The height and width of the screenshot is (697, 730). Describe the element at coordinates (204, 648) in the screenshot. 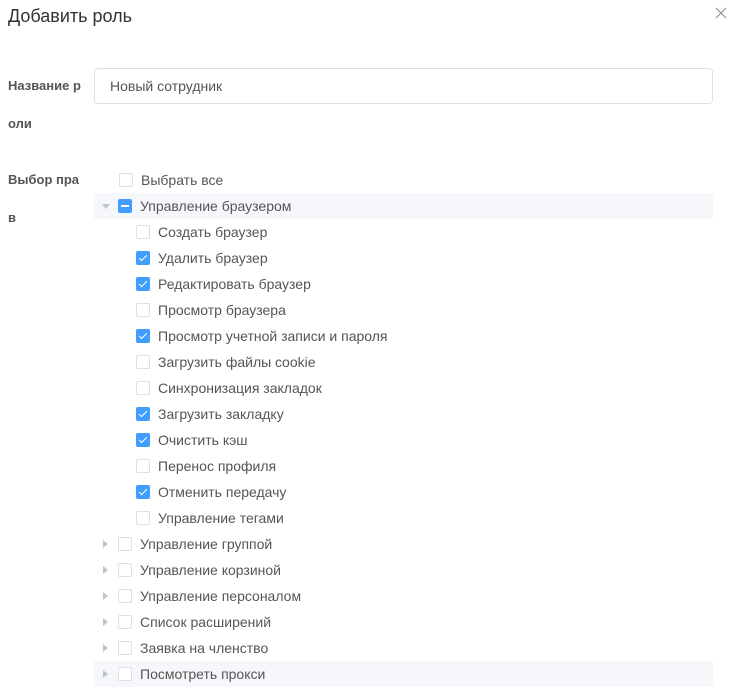

I see `tree-item-label: Заявка на членство` at that location.